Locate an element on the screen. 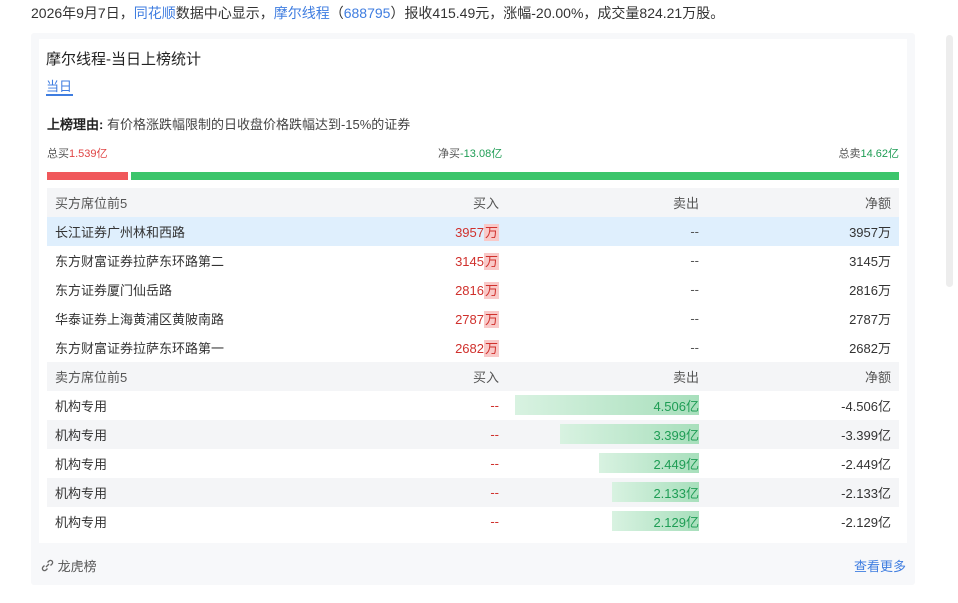 Image resolution: width=958 pixels, height=603 pixels. table-row: 长江证券广州林和西路 3957万 -- 3957万 is located at coordinates (473, 231).